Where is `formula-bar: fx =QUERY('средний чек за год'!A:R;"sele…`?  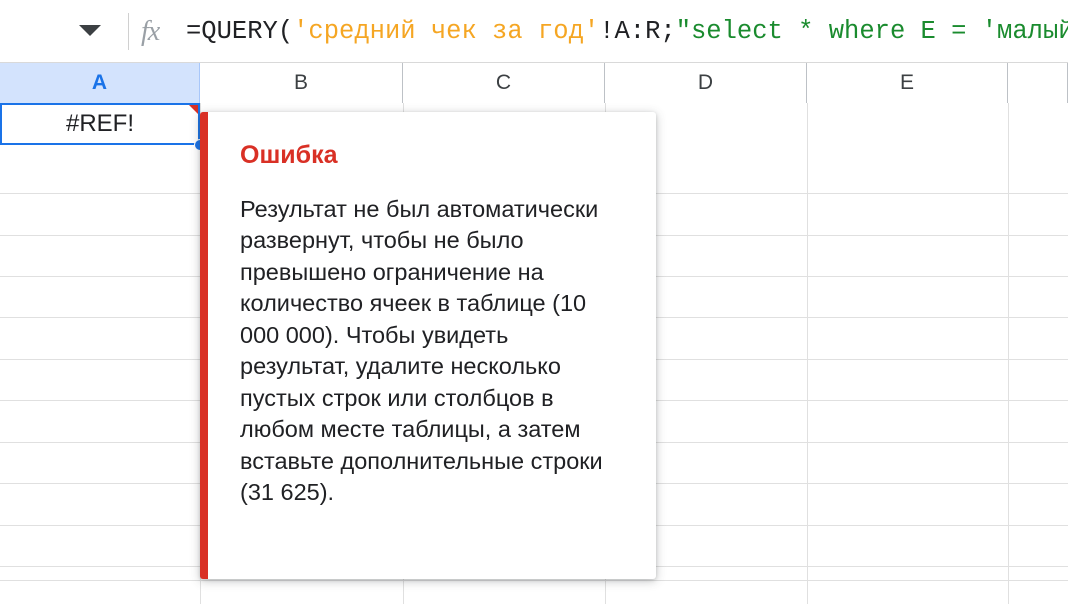 formula-bar: fx =QUERY('средний чек за год'!A:R;"sele… is located at coordinates (534, 31).